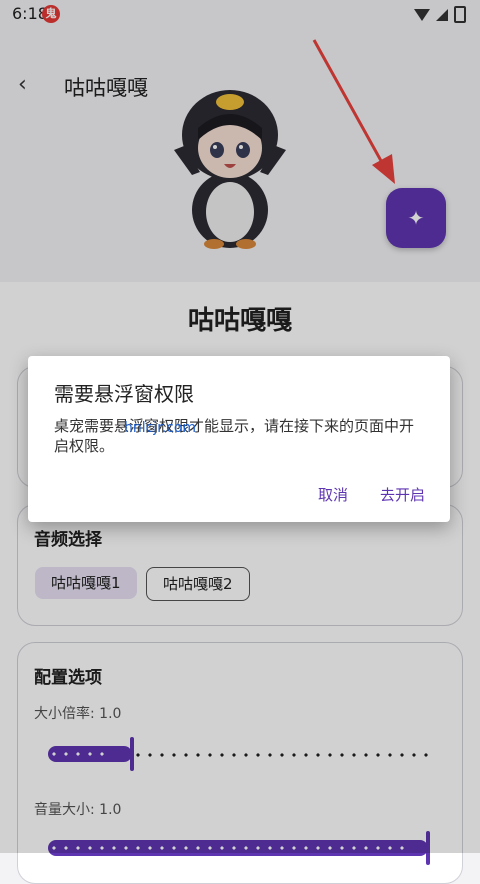 The image size is (480, 884). I want to click on dialog-message: 桌宠需要悬浮窗权限才能显示，请在接下来的页面中开启权限。, so click(234, 436).